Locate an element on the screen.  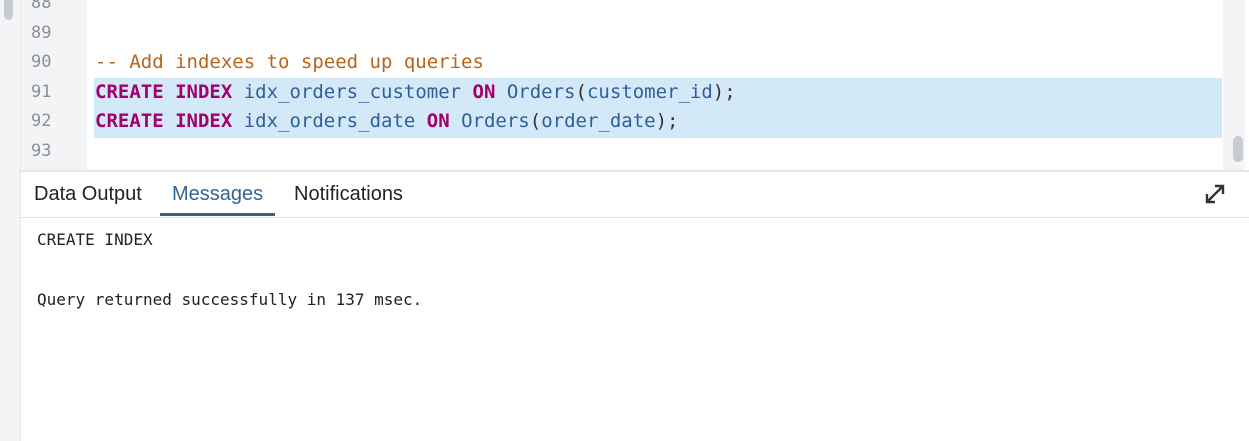
line-number: 88 is located at coordinates (41, 6).